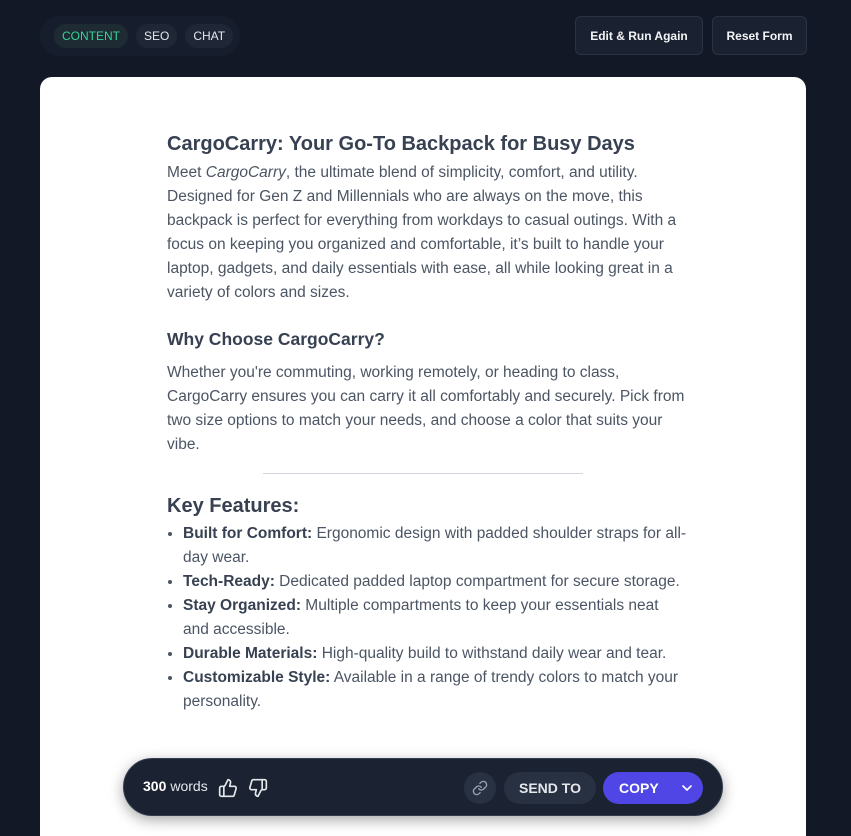  What do you see at coordinates (276, 339) in the screenshot?
I see `why-heading: Why Choose CargoCarry?` at bounding box center [276, 339].